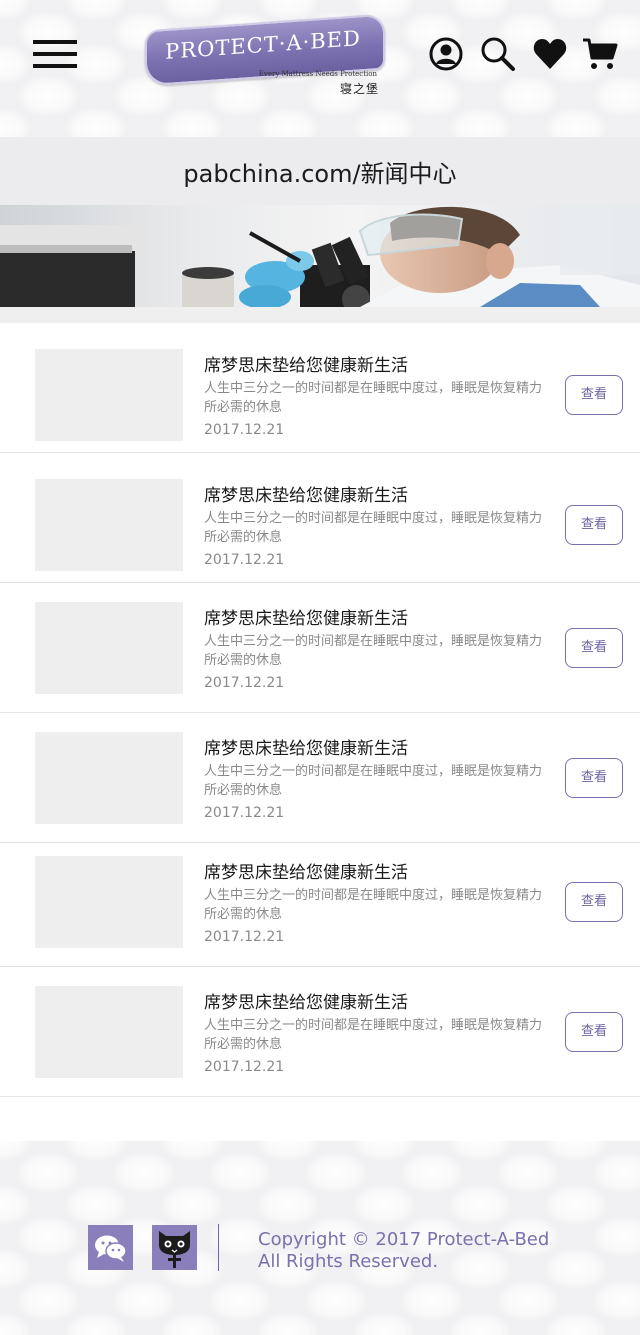  What do you see at coordinates (348, 1261) in the screenshot?
I see `rights-line: All Rights Reserved.` at bounding box center [348, 1261].